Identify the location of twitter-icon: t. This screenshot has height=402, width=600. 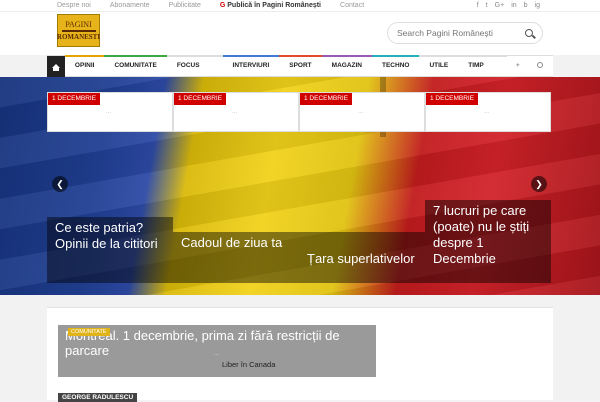
(487, 6).